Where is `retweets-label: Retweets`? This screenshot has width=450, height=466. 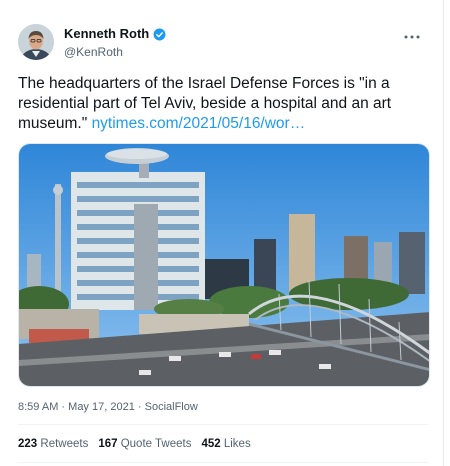 retweets-label: Retweets is located at coordinates (64, 444).